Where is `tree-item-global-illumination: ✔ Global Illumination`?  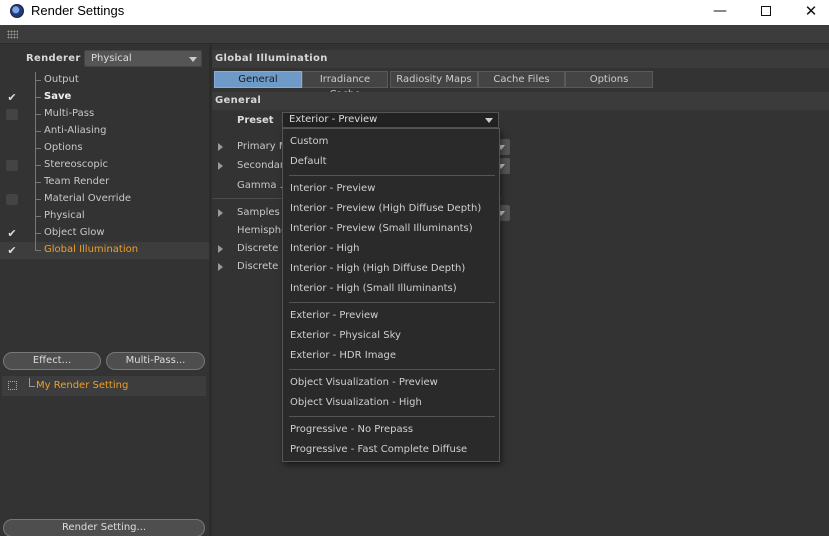 tree-item-global-illumination: ✔ Global Illumination is located at coordinates (104, 250).